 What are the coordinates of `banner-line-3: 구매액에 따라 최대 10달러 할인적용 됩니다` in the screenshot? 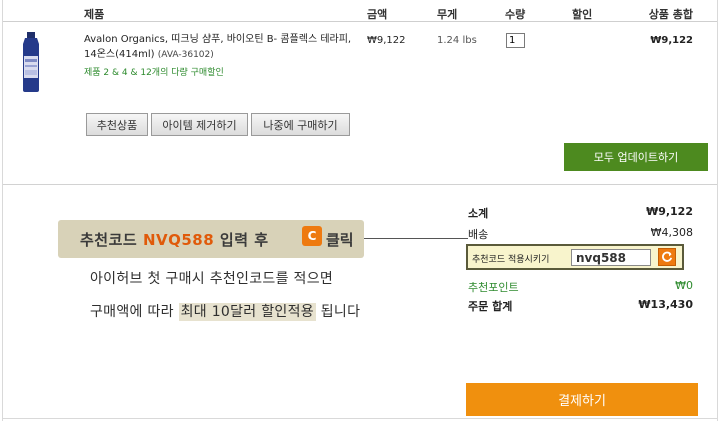 It's located at (225, 312).